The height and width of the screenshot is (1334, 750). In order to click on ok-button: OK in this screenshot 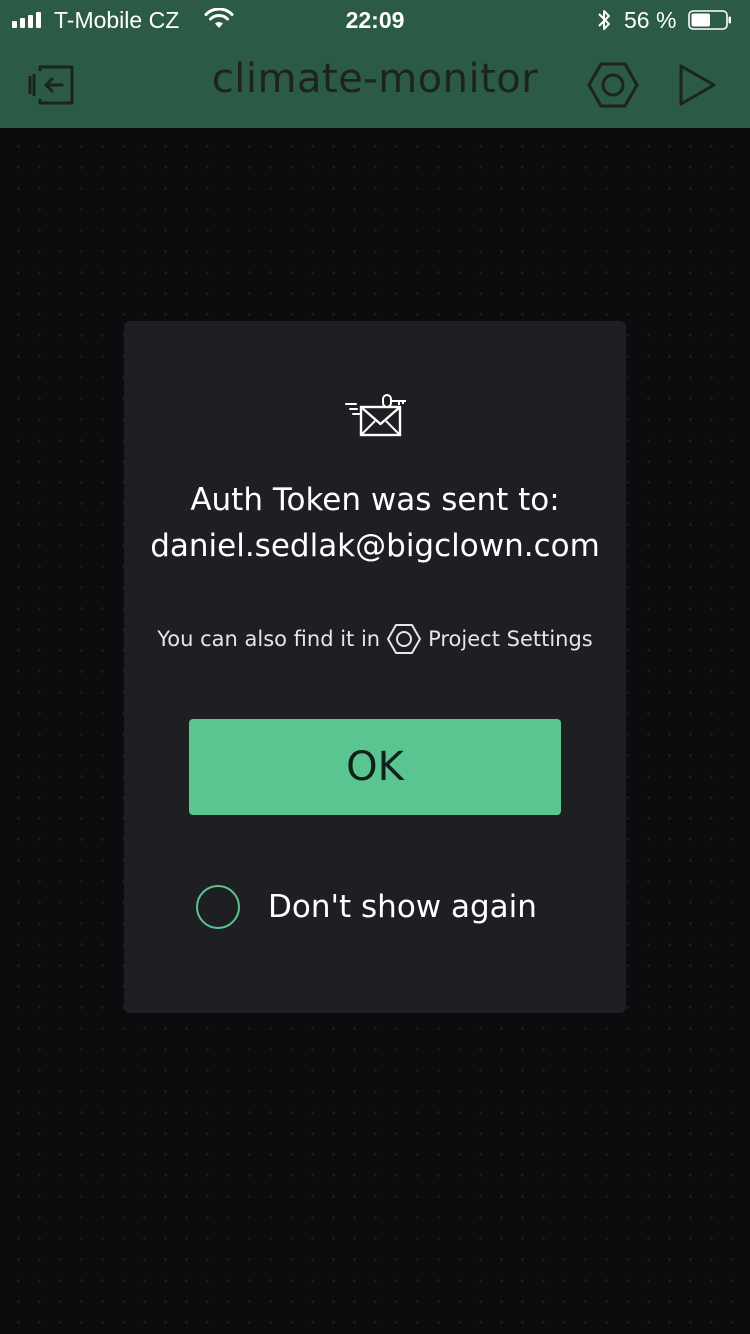, I will do `click(375, 767)`.